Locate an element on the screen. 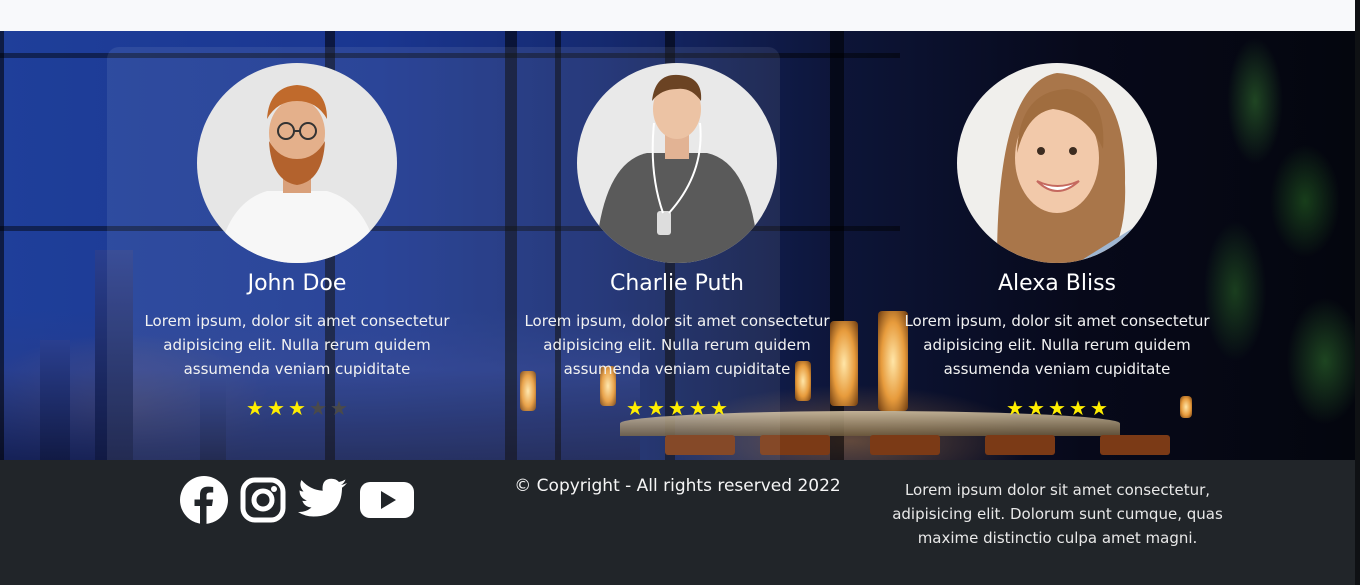  top-nav-strip is located at coordinates (677, 15).